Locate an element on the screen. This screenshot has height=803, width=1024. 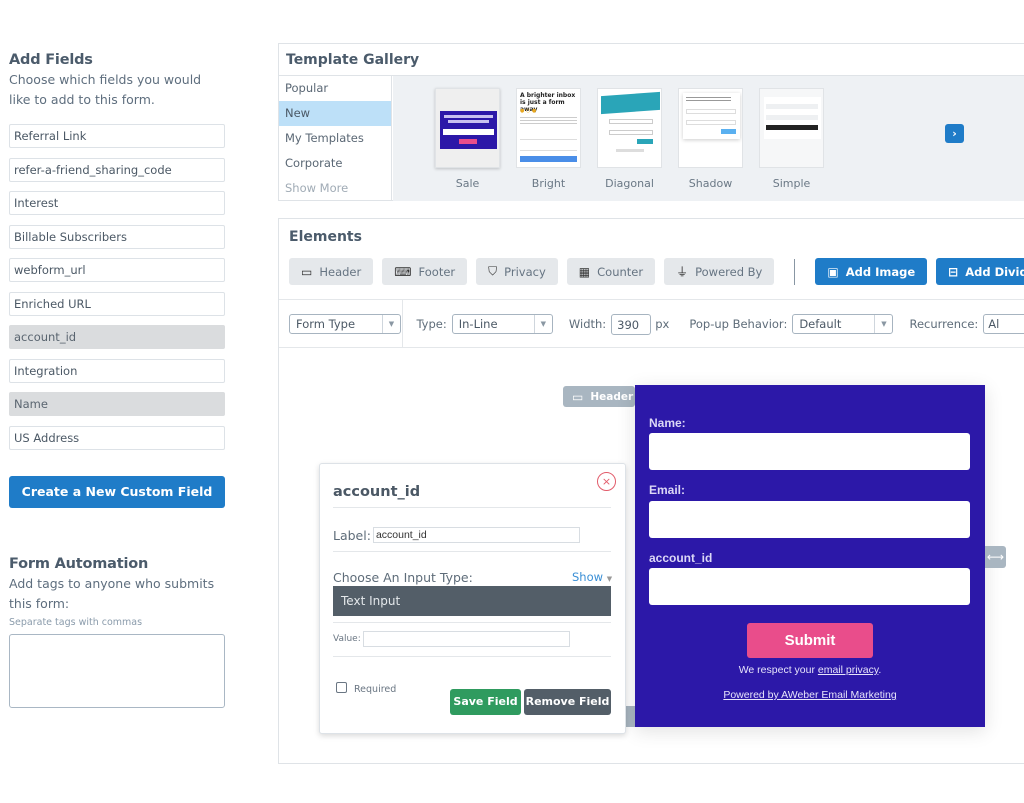
category-new: New is located at coordinates (335, 113).